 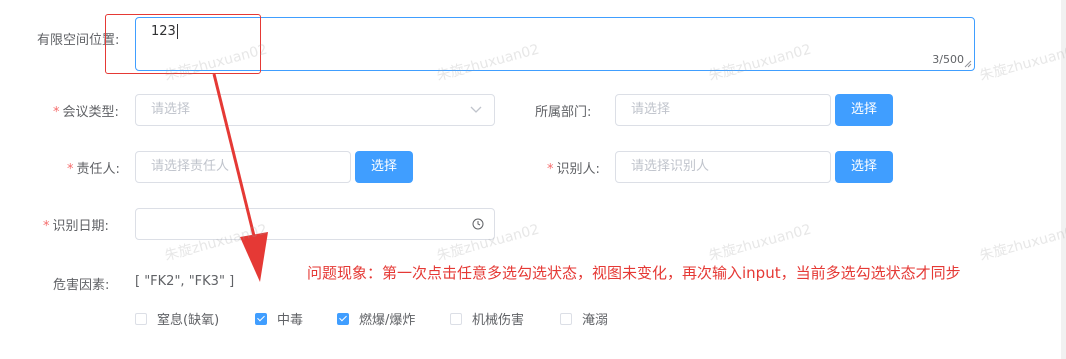 I want to click on hazard-option-explosion: 燃爆/爆炸, so click(x=376, y=318).